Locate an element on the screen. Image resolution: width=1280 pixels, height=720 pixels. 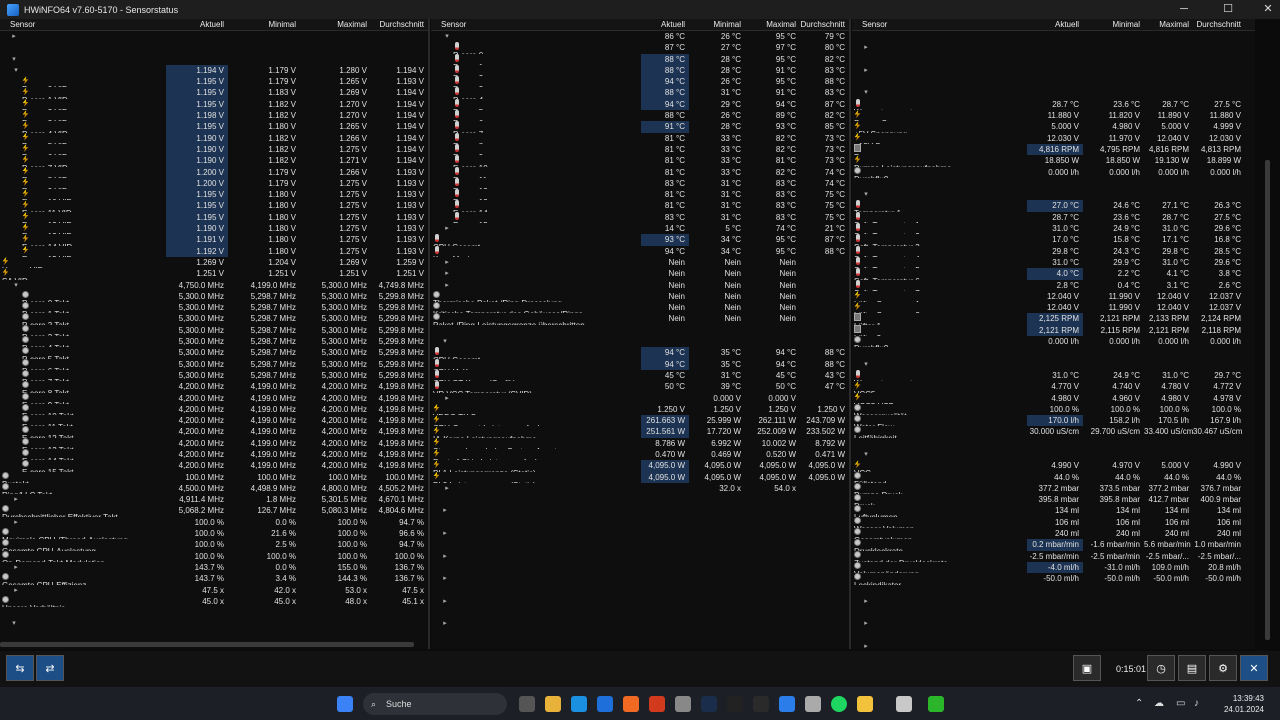
app-icon-grey is located at coordinates (683, 704).